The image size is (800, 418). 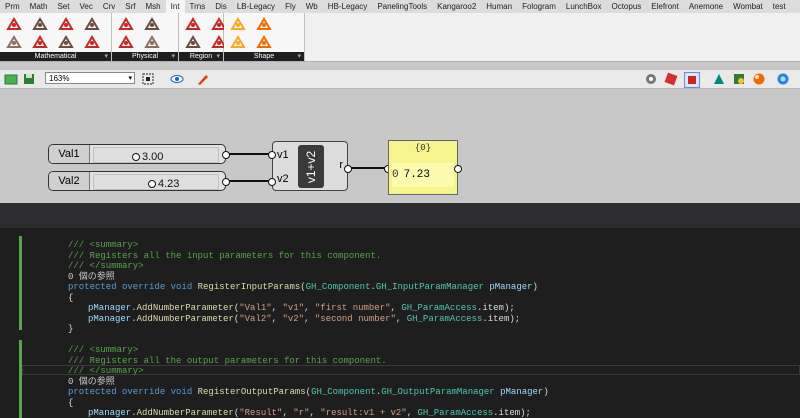 I want to click on material-sphere-icon, so click(x=759, y=79).